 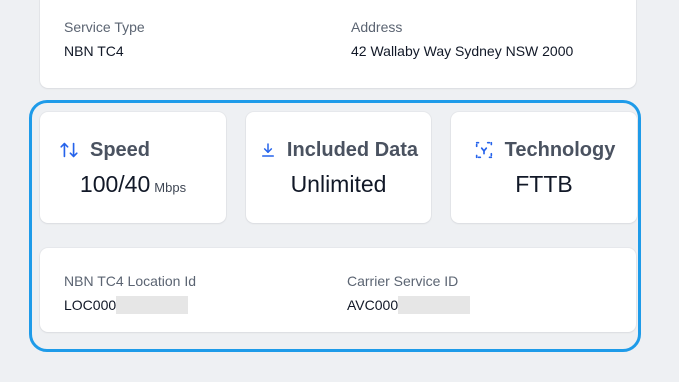 What do you see at coordinates (268, 150) in the screenshot?
I see `download-icon` at bounding box center [268, 150].